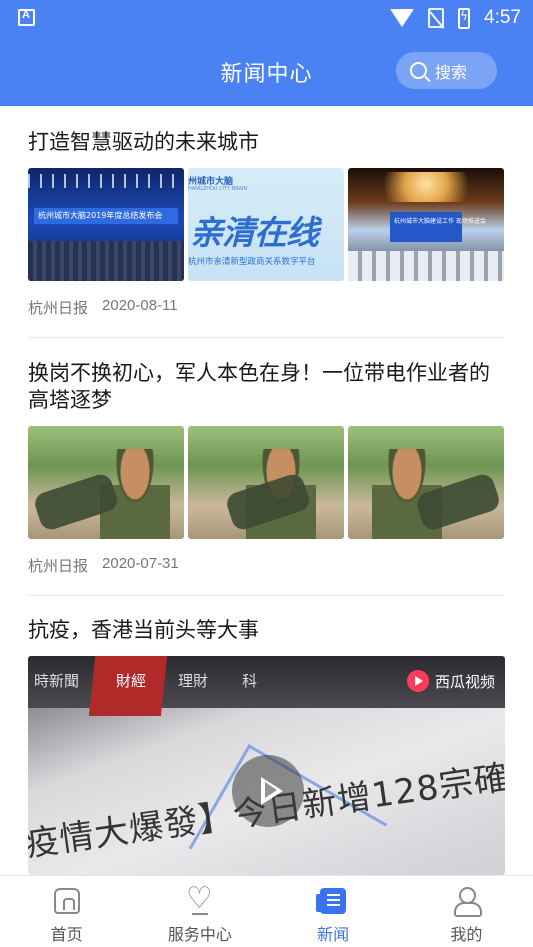  I want to click on article-title: 打造智慧驱动的未来城市, so click(266, 142).